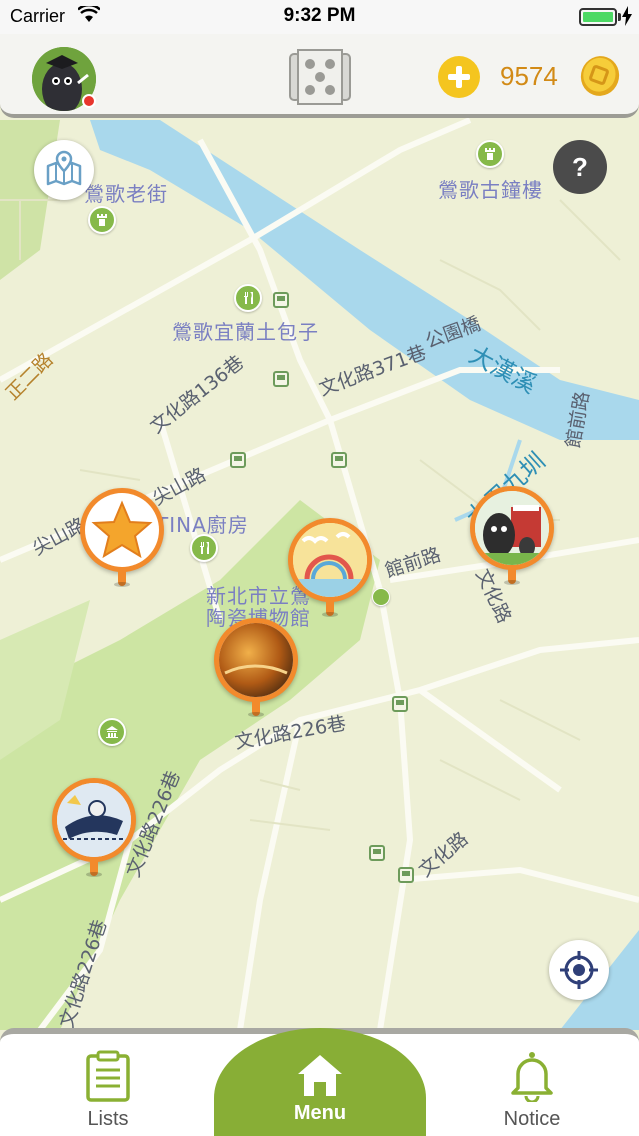 The width and height of the screenshot is (639, 1136). What do you see at coordinates (512, 528) in the screenshot?
I see `passport-image` at bounding box center [512, 528].